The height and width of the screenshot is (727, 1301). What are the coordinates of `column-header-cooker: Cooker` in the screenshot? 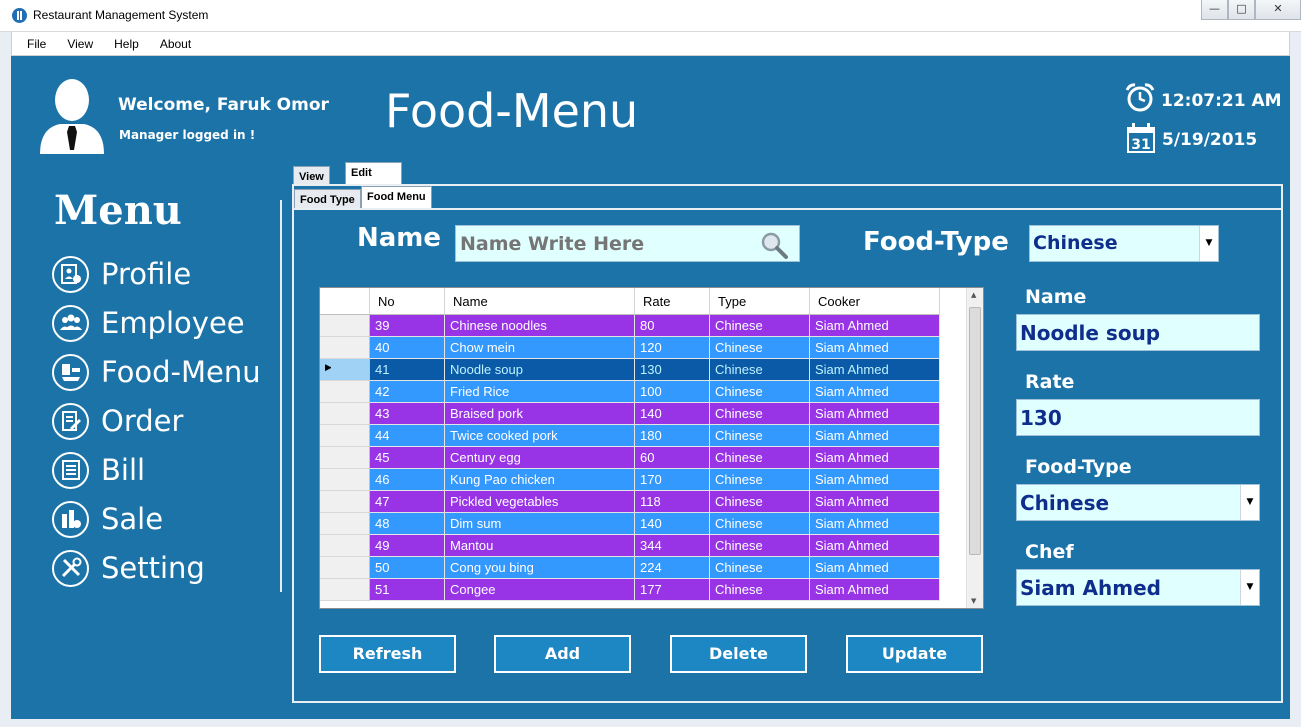 It's located at (875, 301).